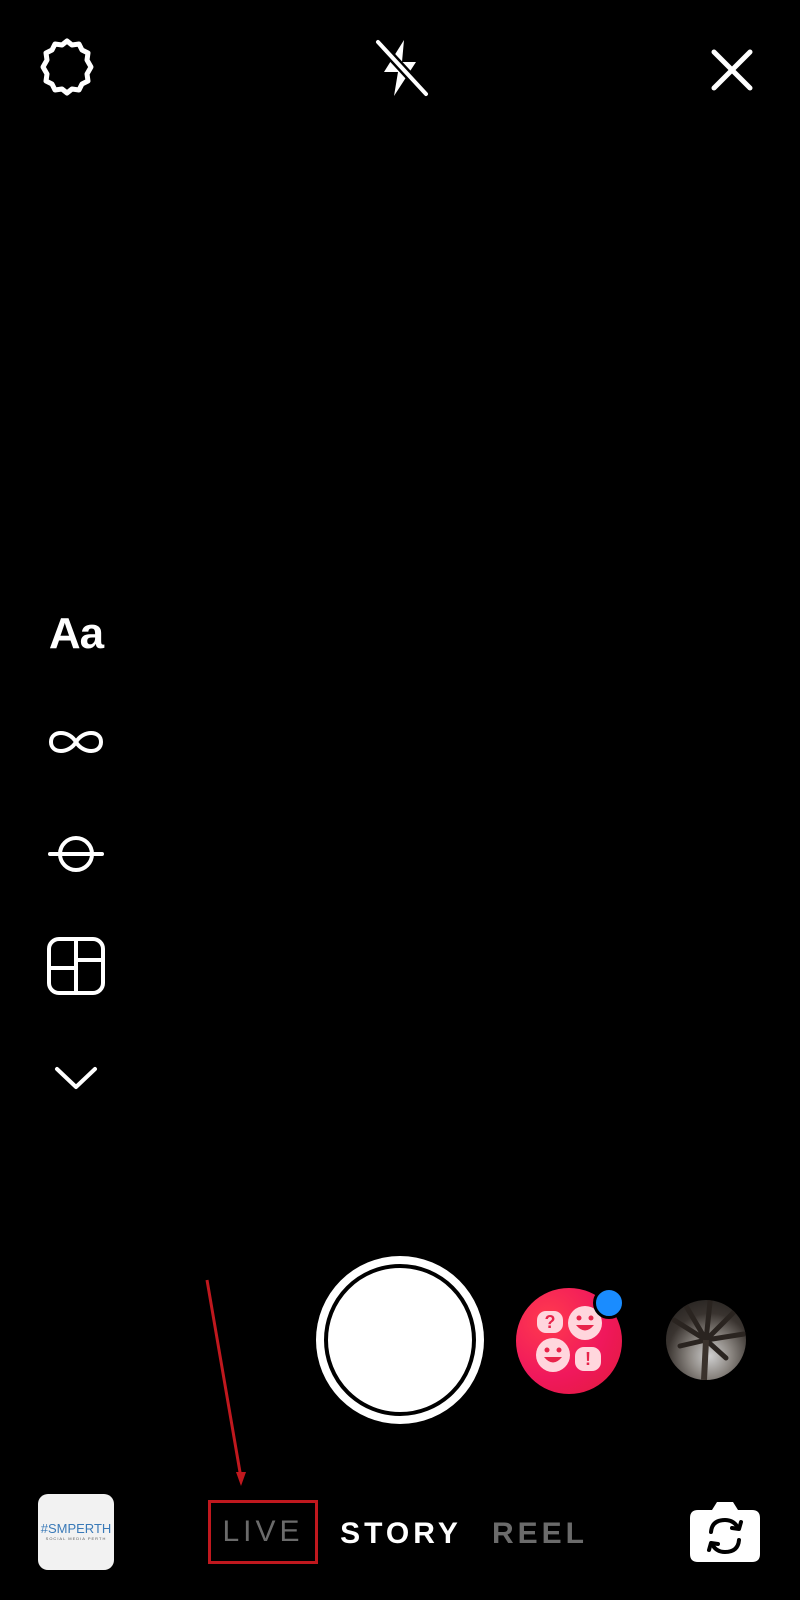  I want to click on flip-camera-button, so click(725, 1531).